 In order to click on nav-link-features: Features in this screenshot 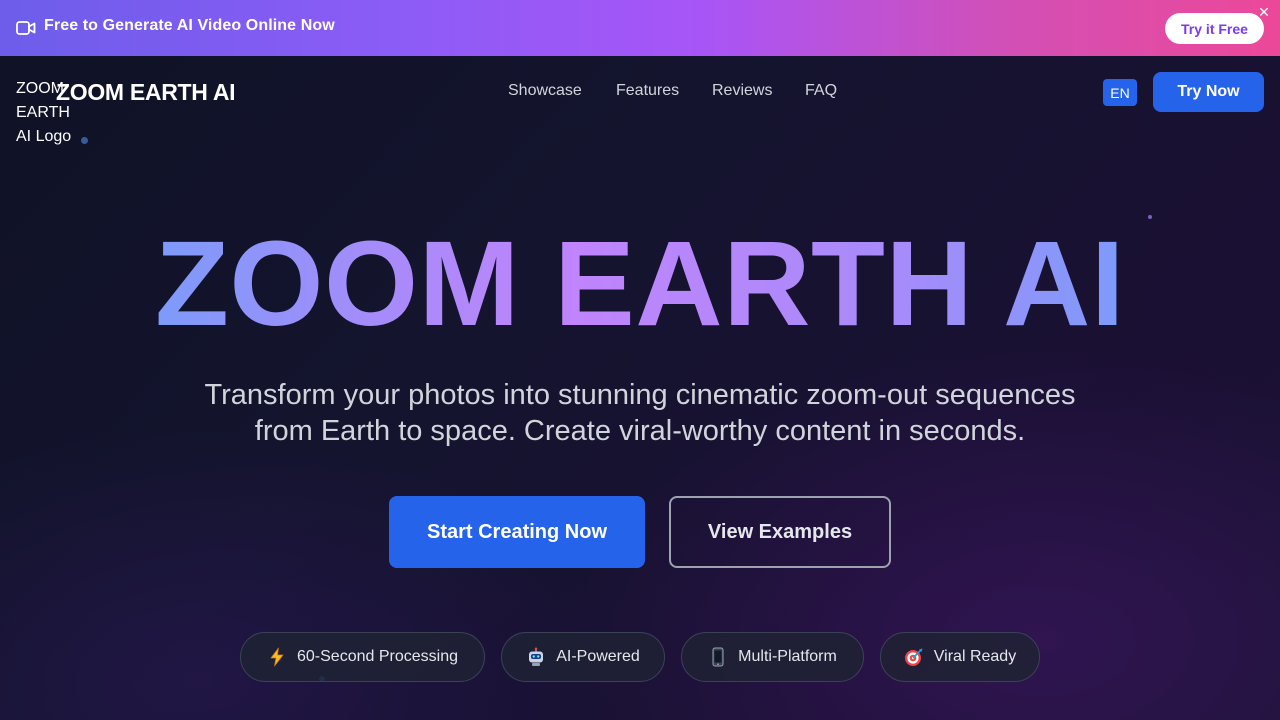, I will do `click(647, 91)`.